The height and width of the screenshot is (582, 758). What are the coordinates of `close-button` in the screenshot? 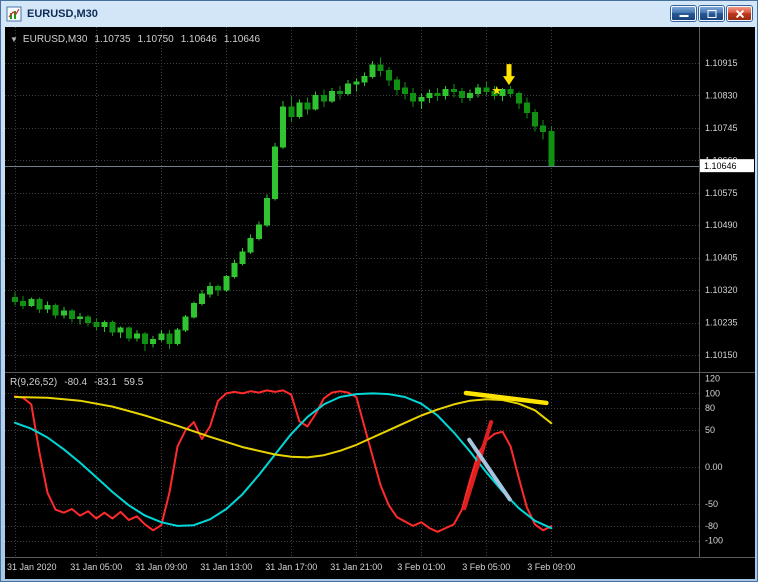 It's located at (739, 13).